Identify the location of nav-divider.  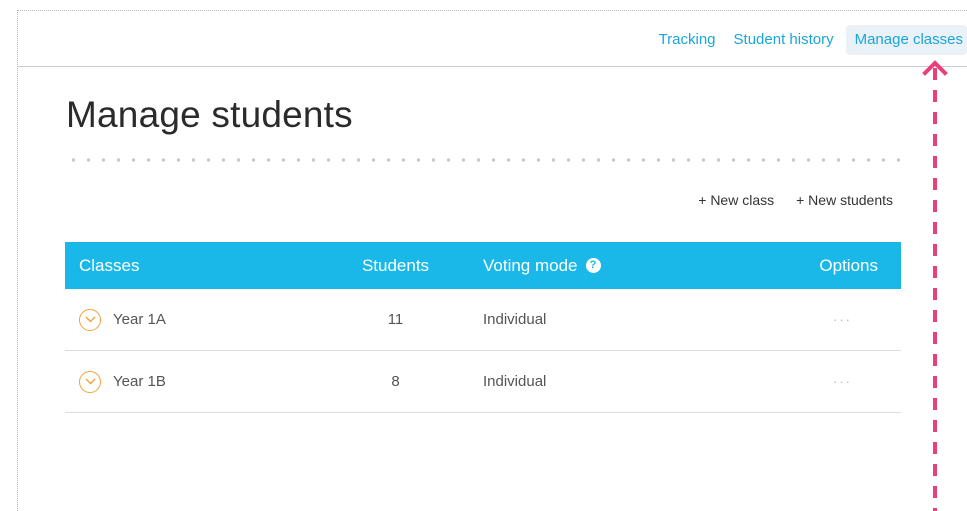
(492, 66).